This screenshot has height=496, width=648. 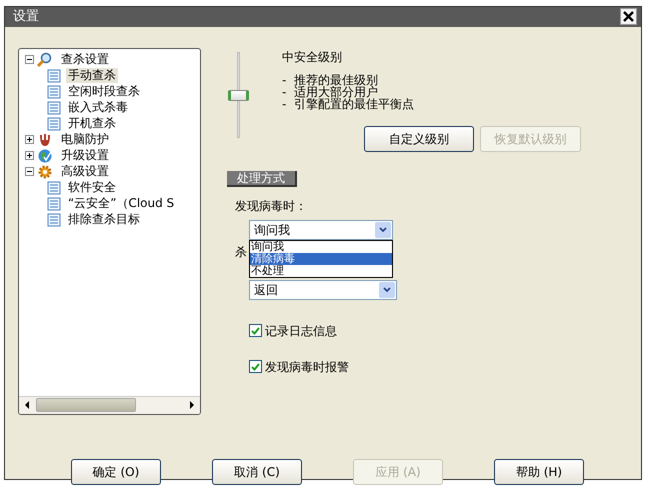 What do you see at coordinates (45, 60) in the screenshot?
I see `magnifier-icon` at bounding box center [45, 60].